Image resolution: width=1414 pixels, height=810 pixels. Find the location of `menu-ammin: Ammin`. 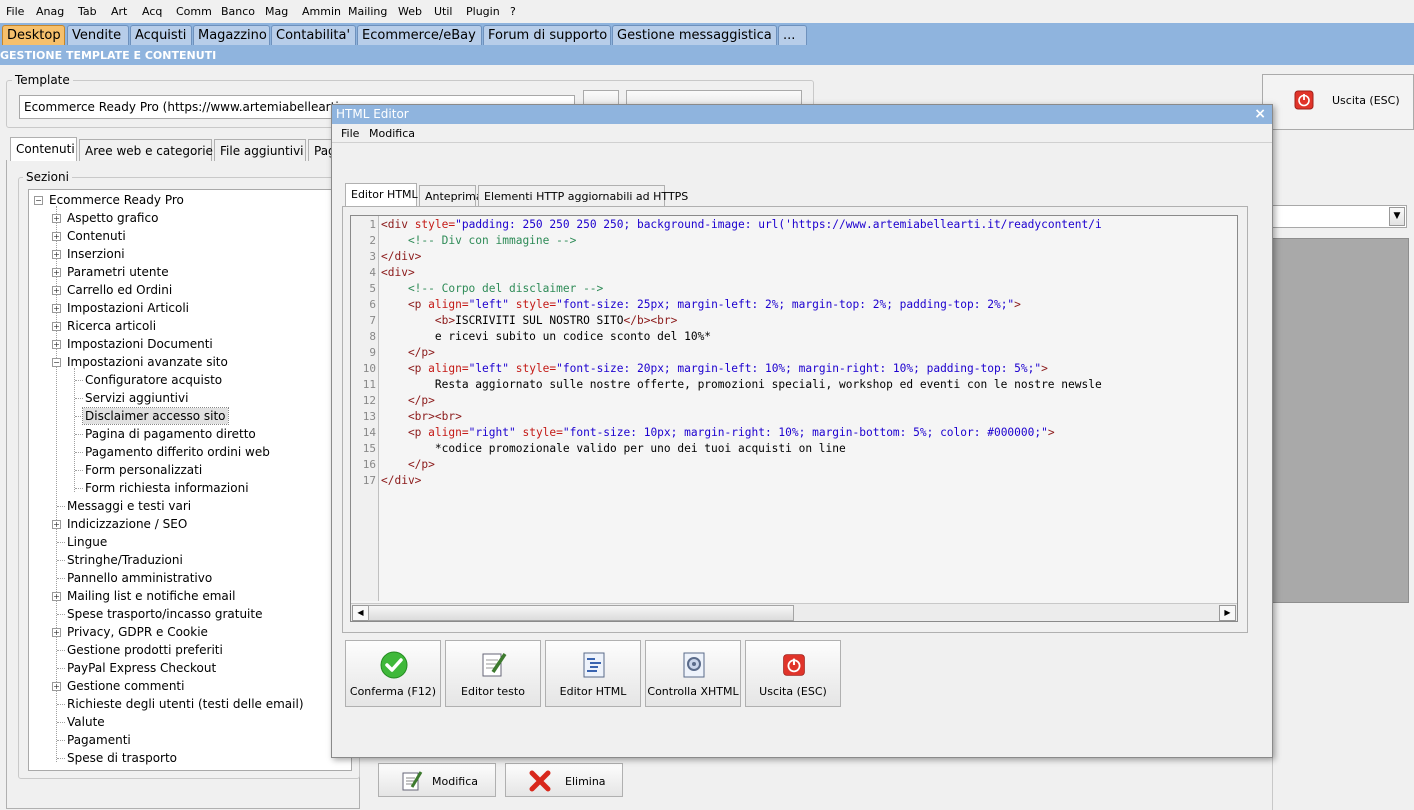

menu-ammin: Ammin is located at coordinates (321, 11).